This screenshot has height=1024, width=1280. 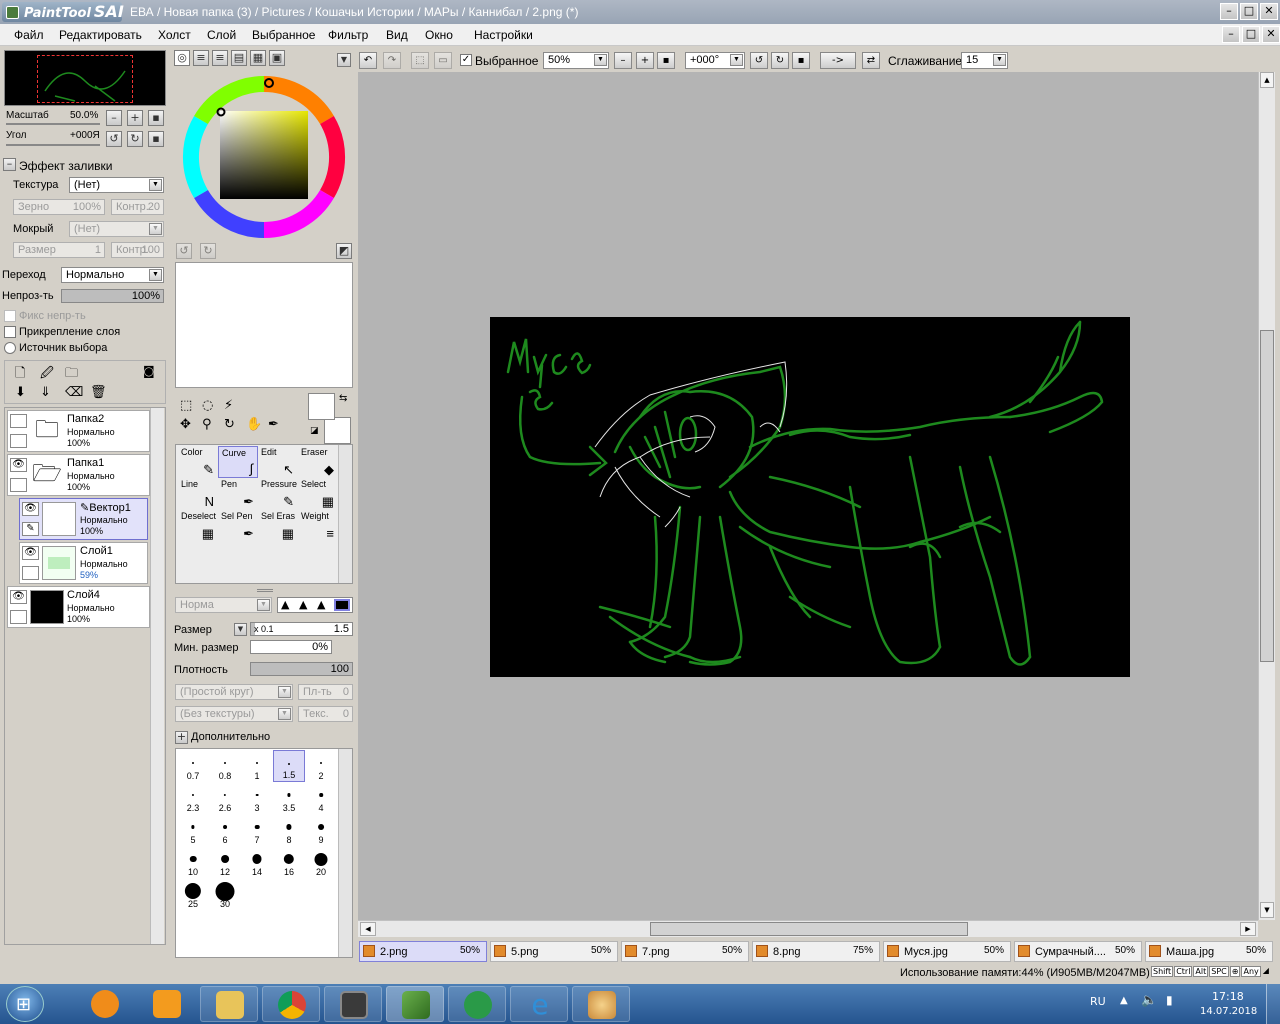 I want to click on minimize-button: –, so click(x=1229, y=11).